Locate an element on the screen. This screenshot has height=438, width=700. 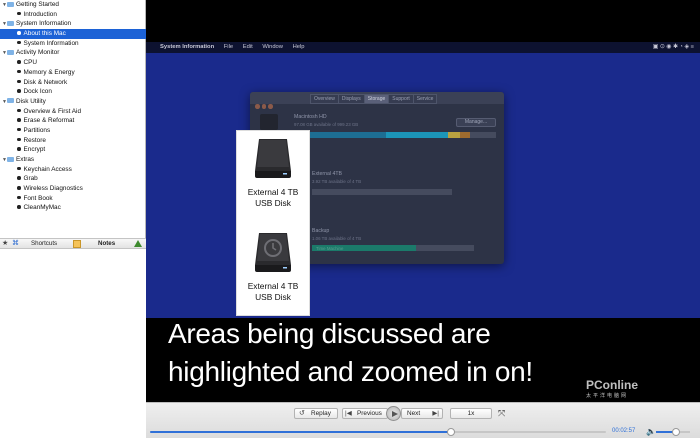
tree-label: About this Mac is located at coordinates (44, 34).